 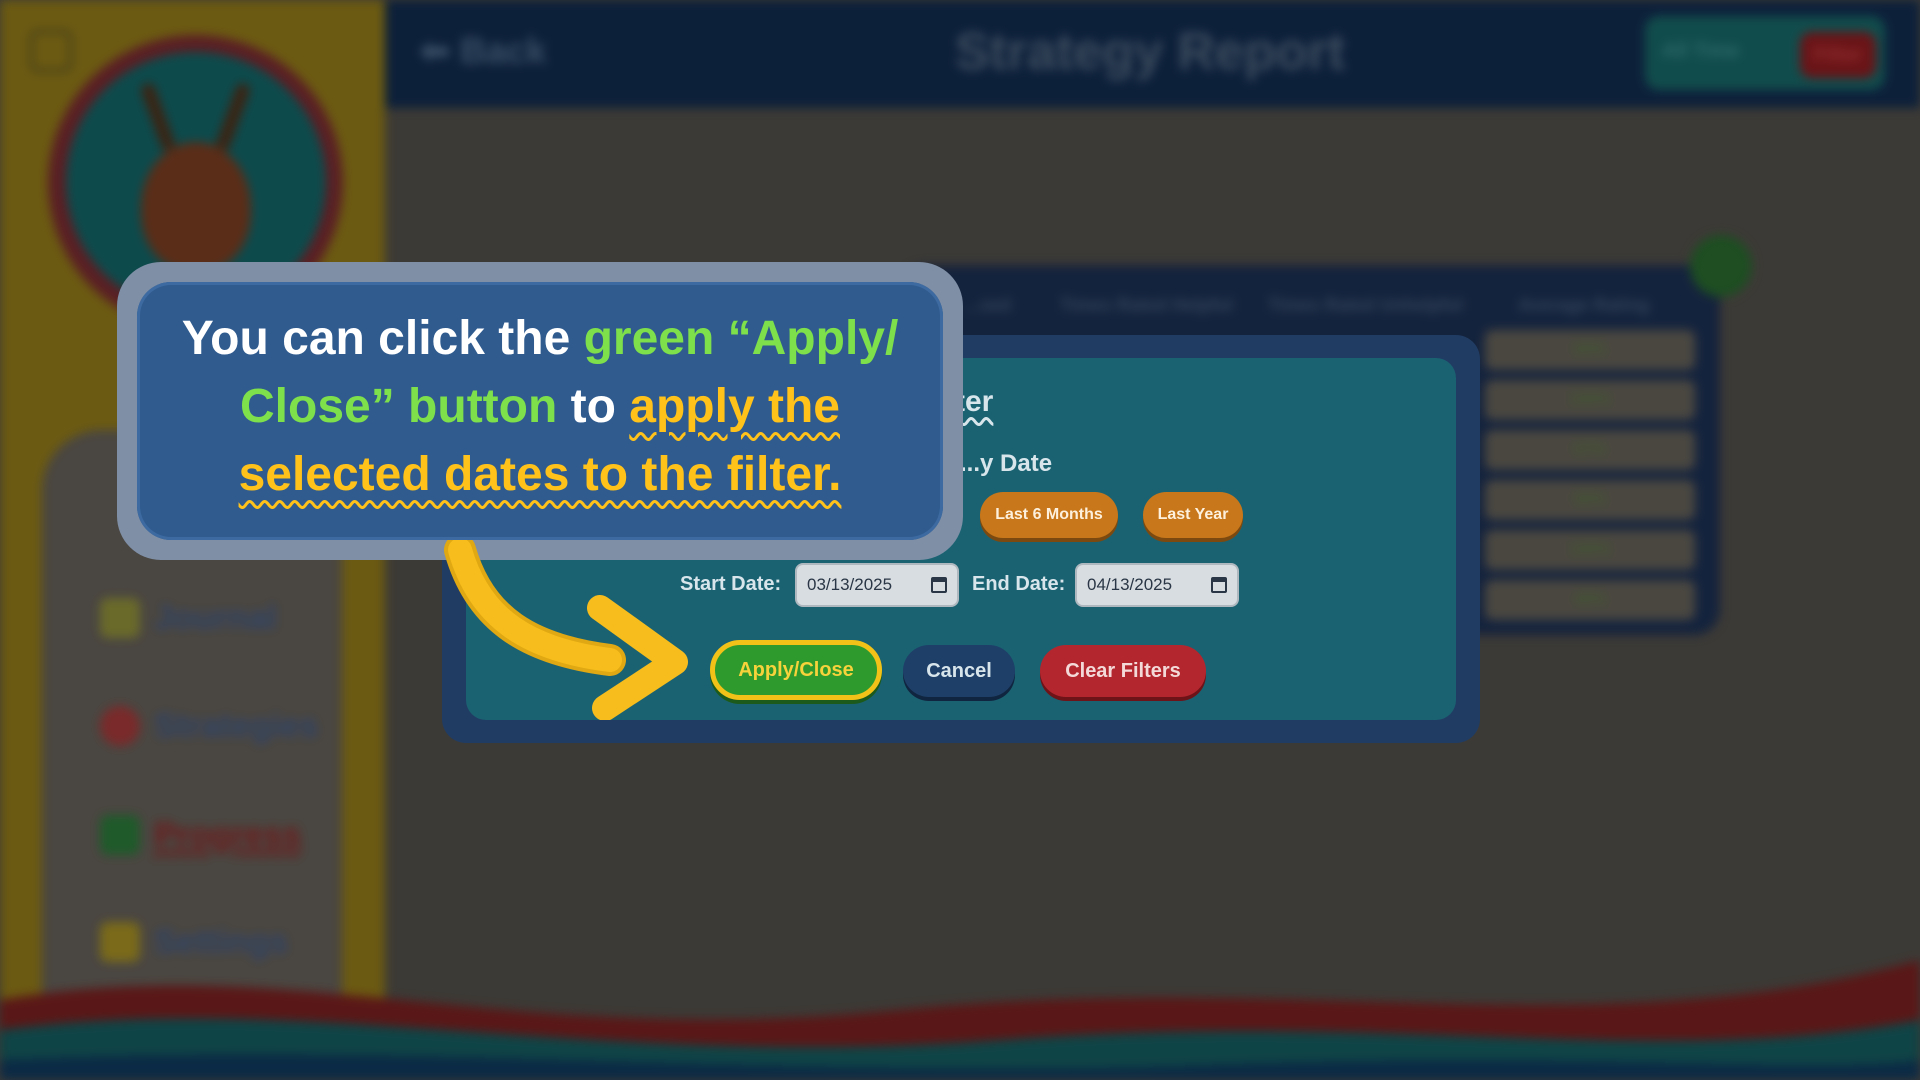 I want to click on sidebar-item-strategies: Strategies, so click(x=209, y=726).